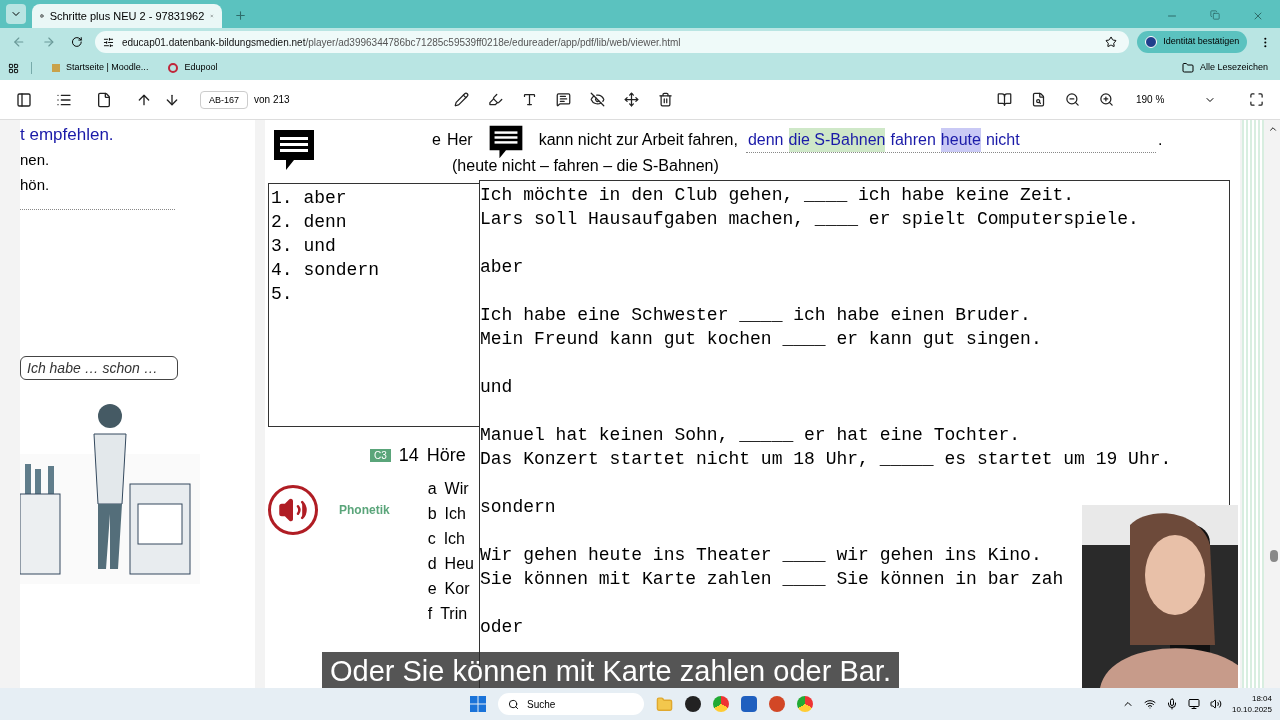  Describe the element at coordinates (48, 42) in the screenshot. I see `forward-icon` at that location.